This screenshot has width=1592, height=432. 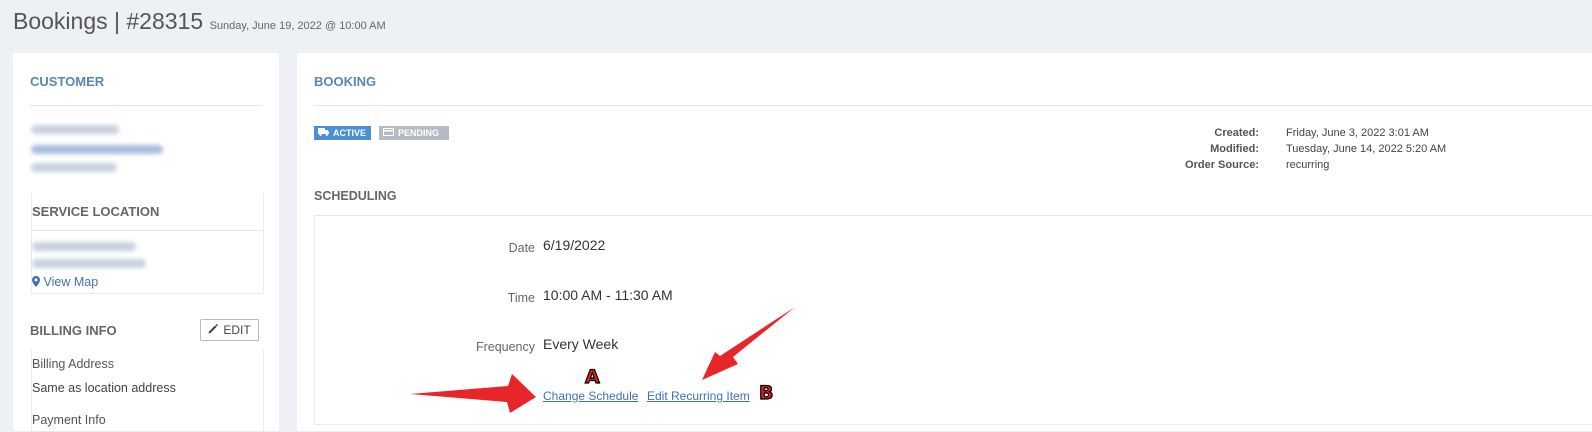 What do you see at coordinates (602, 360) in the screenshot?
I see `annotation-overlay` at bounding box center [602, 360].